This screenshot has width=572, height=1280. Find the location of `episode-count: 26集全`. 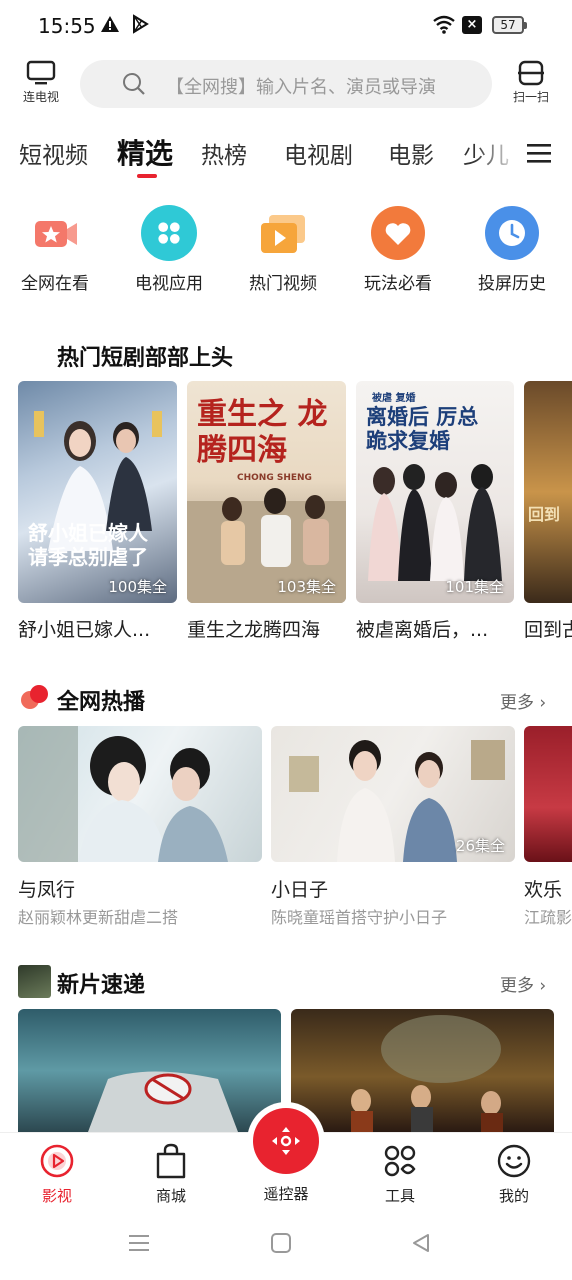

episode-count: 26集全 is located at coordinates (480, 846).